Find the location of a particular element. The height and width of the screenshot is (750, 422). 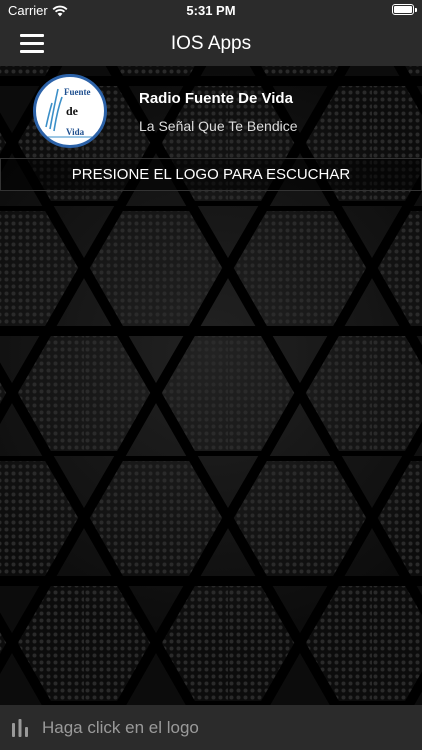

press-logo-text: PRESIONE EL LOGO PARA ESCUCHAR is located at coordinates (211, 174).